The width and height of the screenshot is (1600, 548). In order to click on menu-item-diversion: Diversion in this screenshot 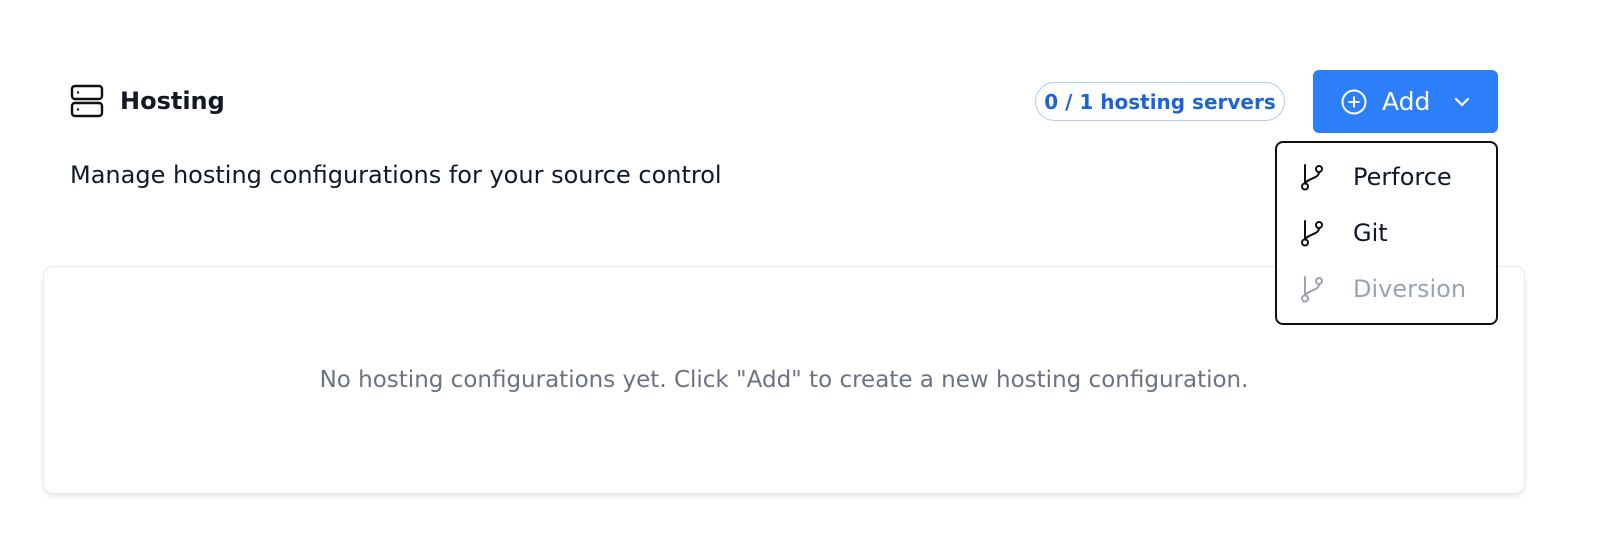, I will do `click(1386, 289)`.